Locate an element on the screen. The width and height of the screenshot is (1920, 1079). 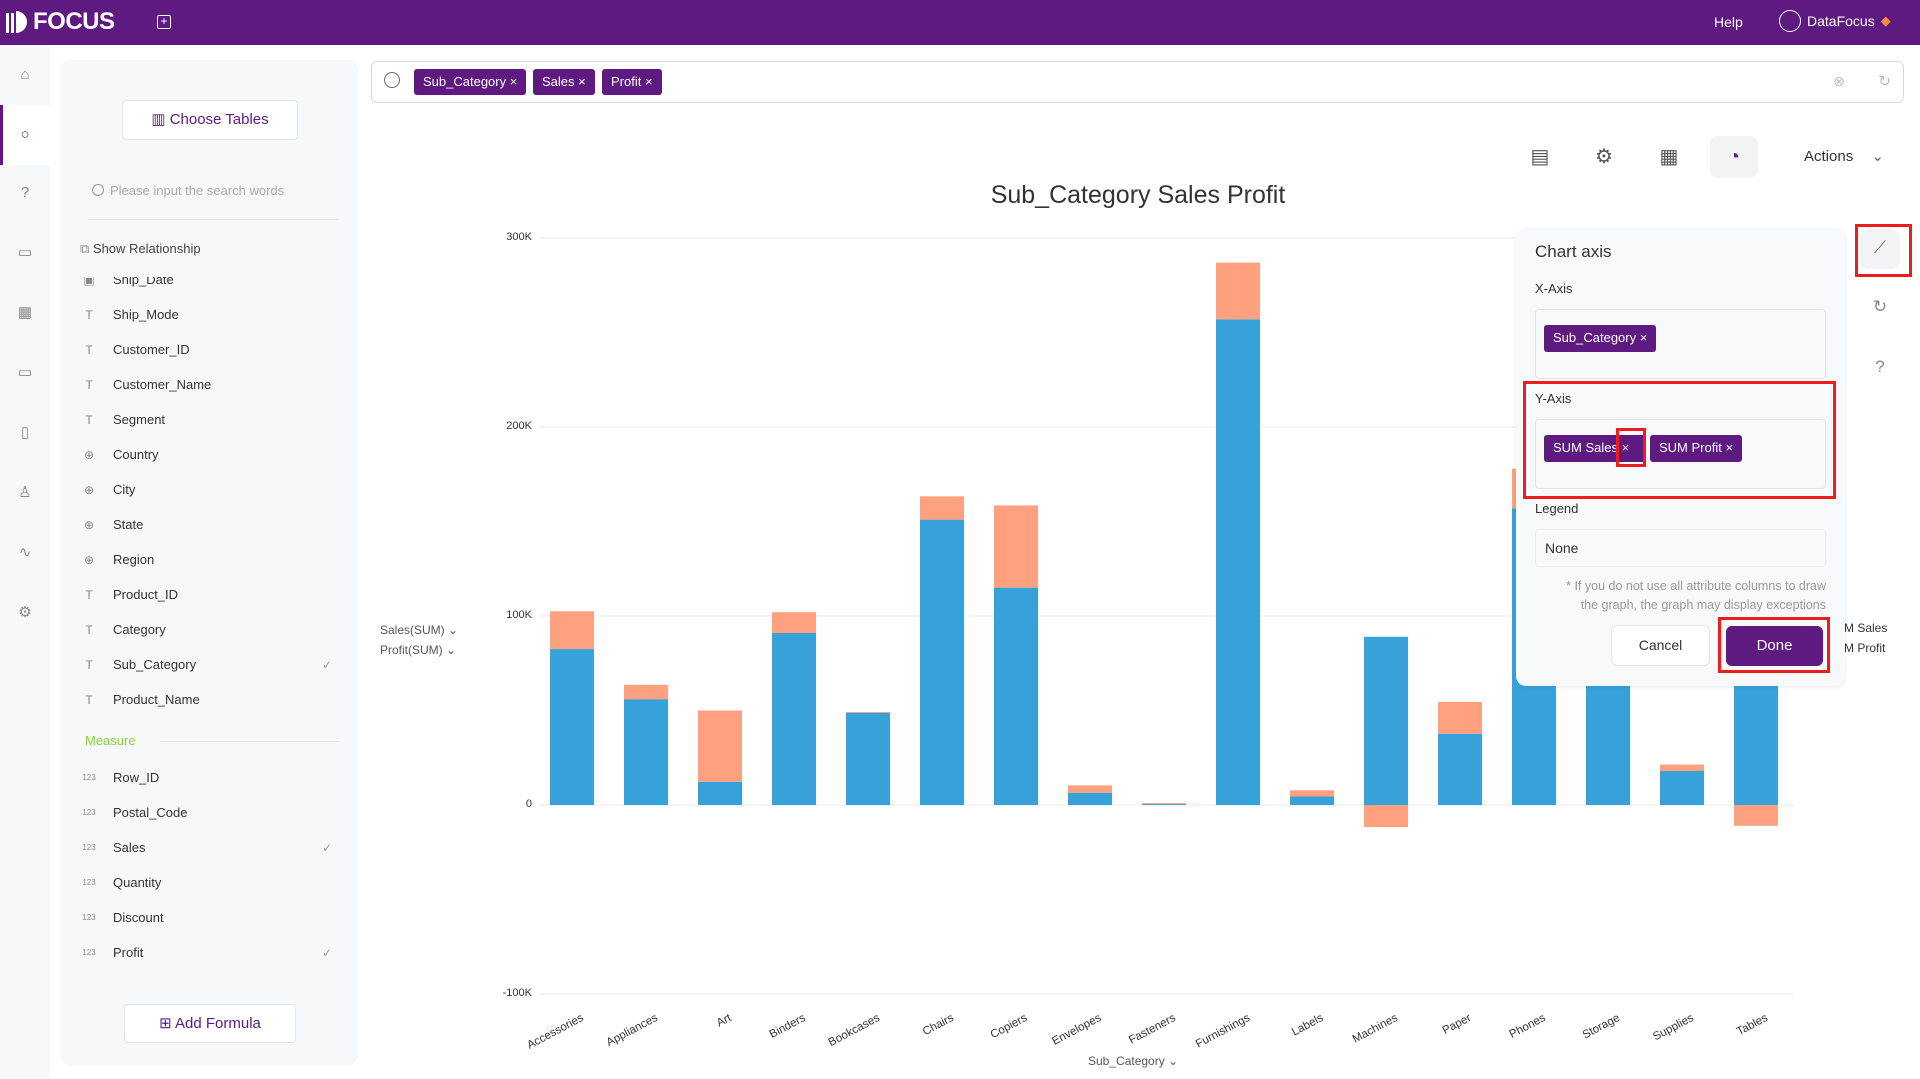
help-circle-icon: ? is located at coordinates (1880, 367).